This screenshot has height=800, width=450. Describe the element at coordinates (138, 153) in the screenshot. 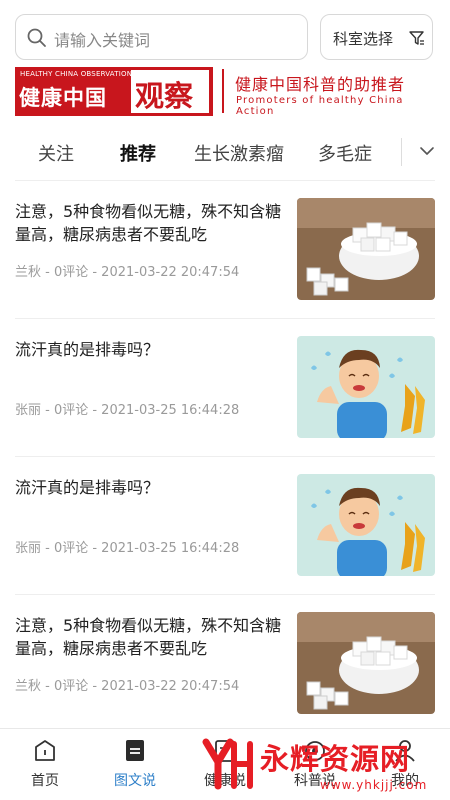

I see `tab-recommended: 推荐` at that location.